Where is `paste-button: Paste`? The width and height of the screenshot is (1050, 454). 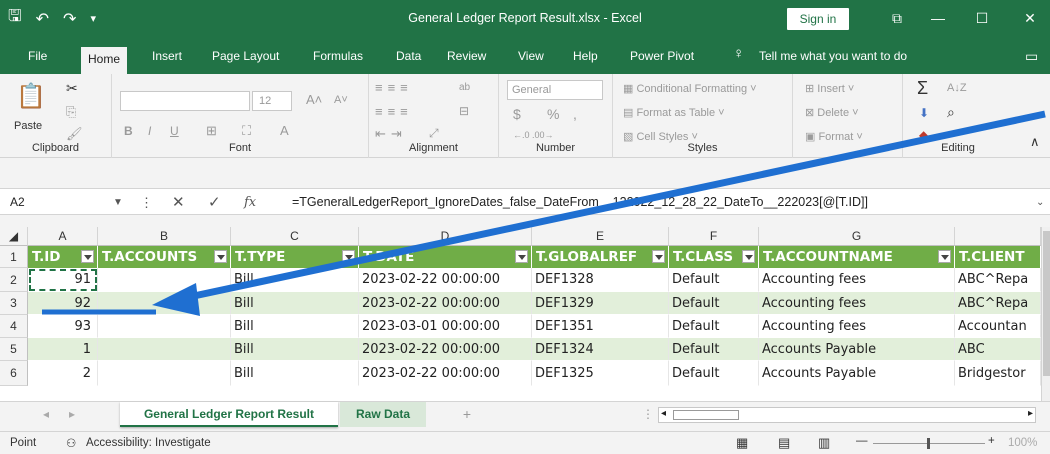
paste-button: Paste is located at coordinates (28, 126).